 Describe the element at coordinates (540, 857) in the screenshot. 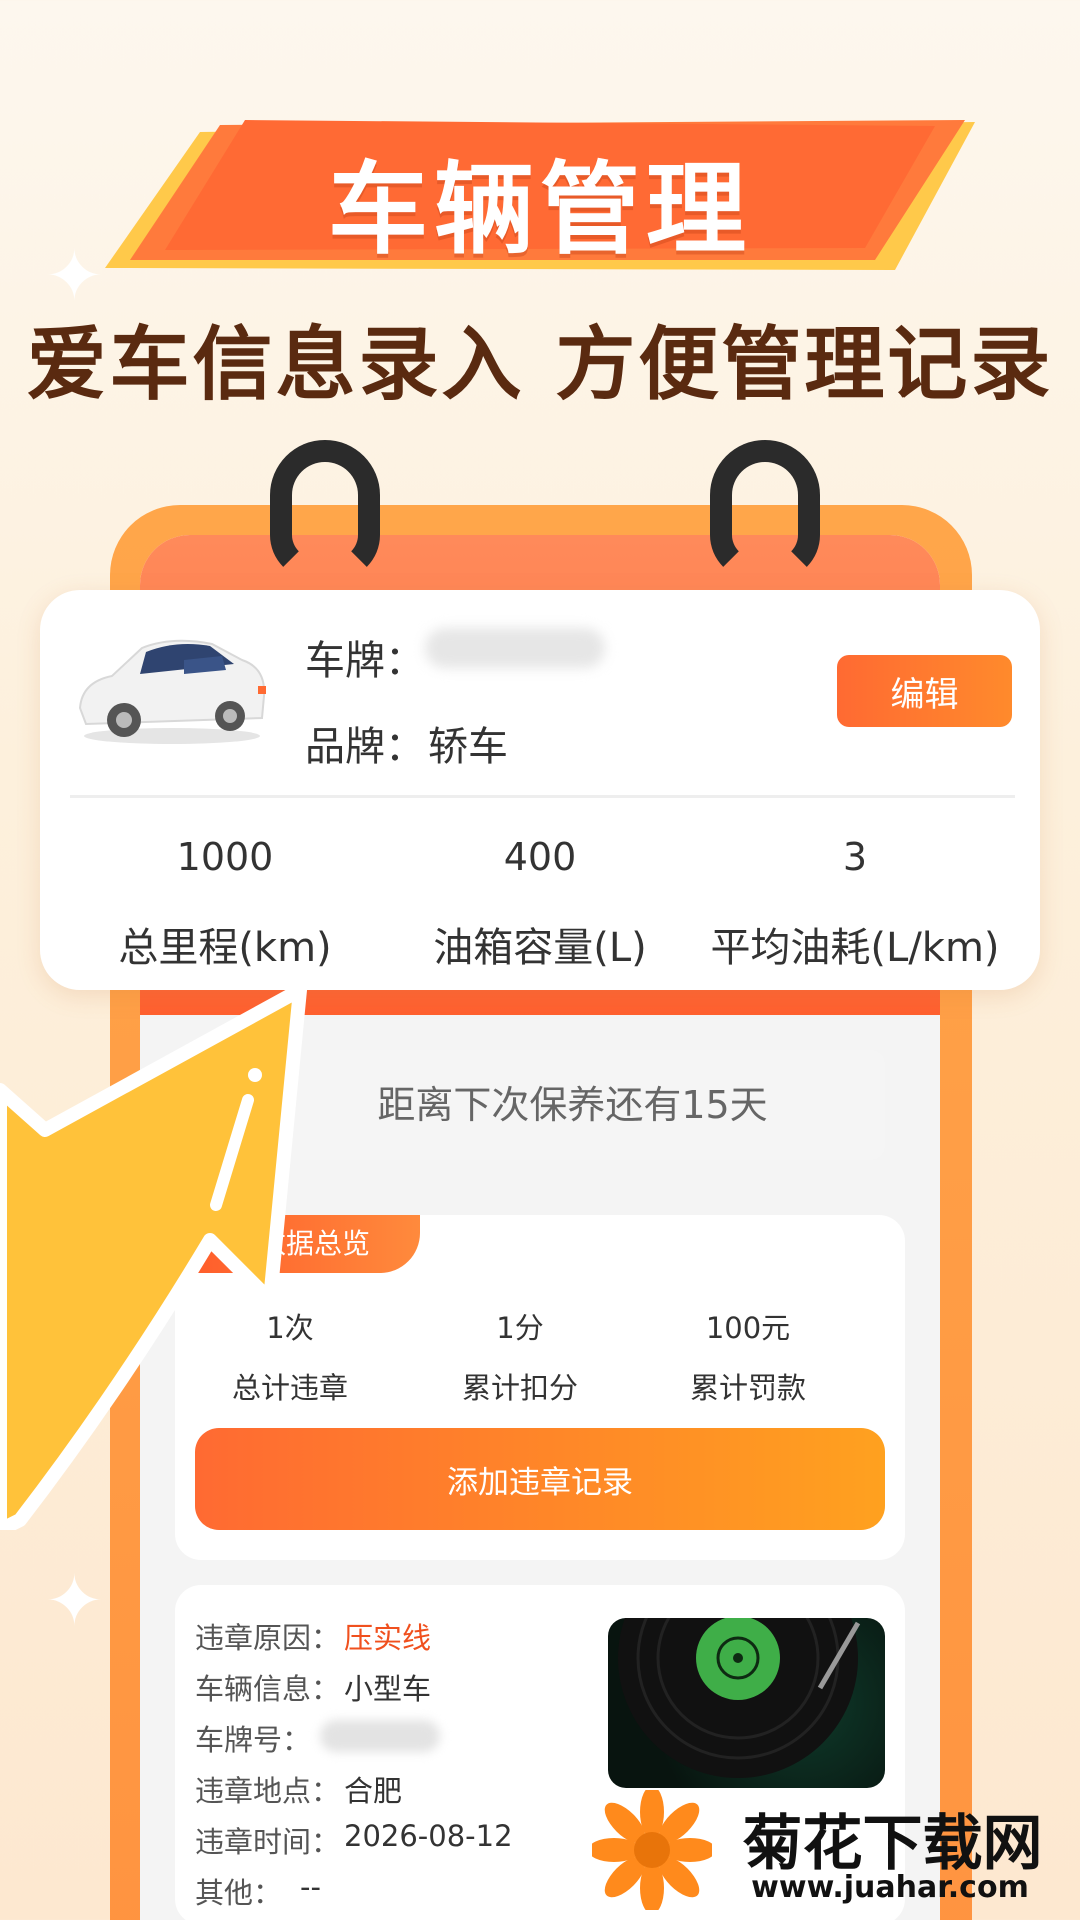

I see `tank-capacity-value: 400` at that location.